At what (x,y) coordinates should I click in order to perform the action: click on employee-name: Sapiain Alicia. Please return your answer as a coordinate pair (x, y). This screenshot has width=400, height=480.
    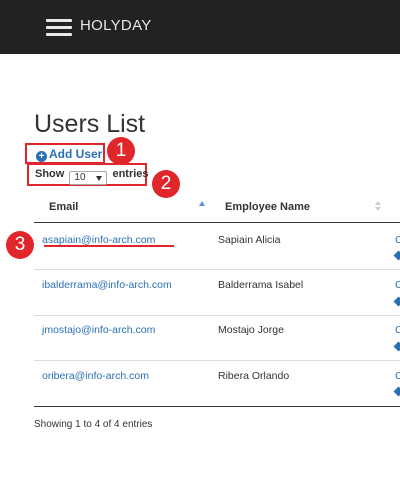
    Looking at the image, I should click on (249, 240).